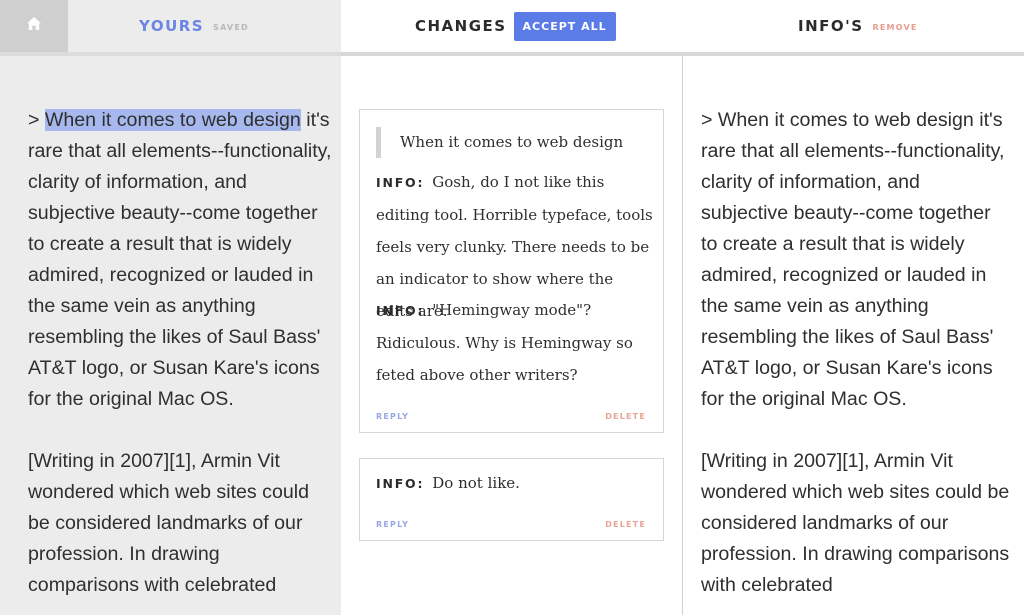 This screenshot has height=615, width=1024. What do you see at coordinates (172, 120) in the screenshot?
I see `highlighted-selection: When it comes to web design` at bounding box center [172, 120].